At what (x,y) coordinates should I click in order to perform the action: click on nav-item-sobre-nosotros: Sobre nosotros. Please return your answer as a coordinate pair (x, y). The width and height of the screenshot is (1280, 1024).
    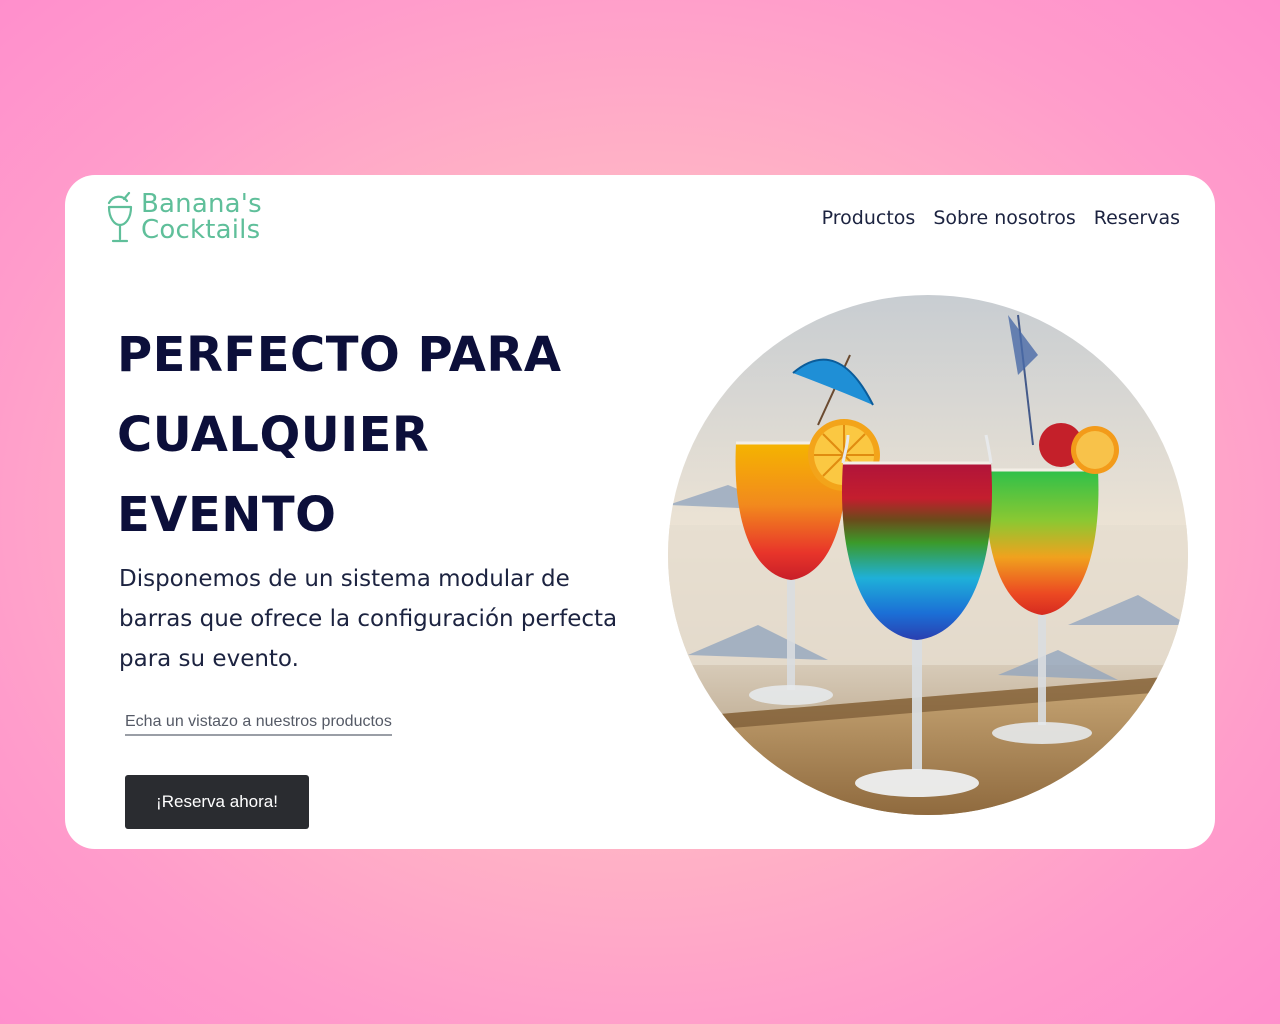
    Looking at the image, I should click on (1004, 218).